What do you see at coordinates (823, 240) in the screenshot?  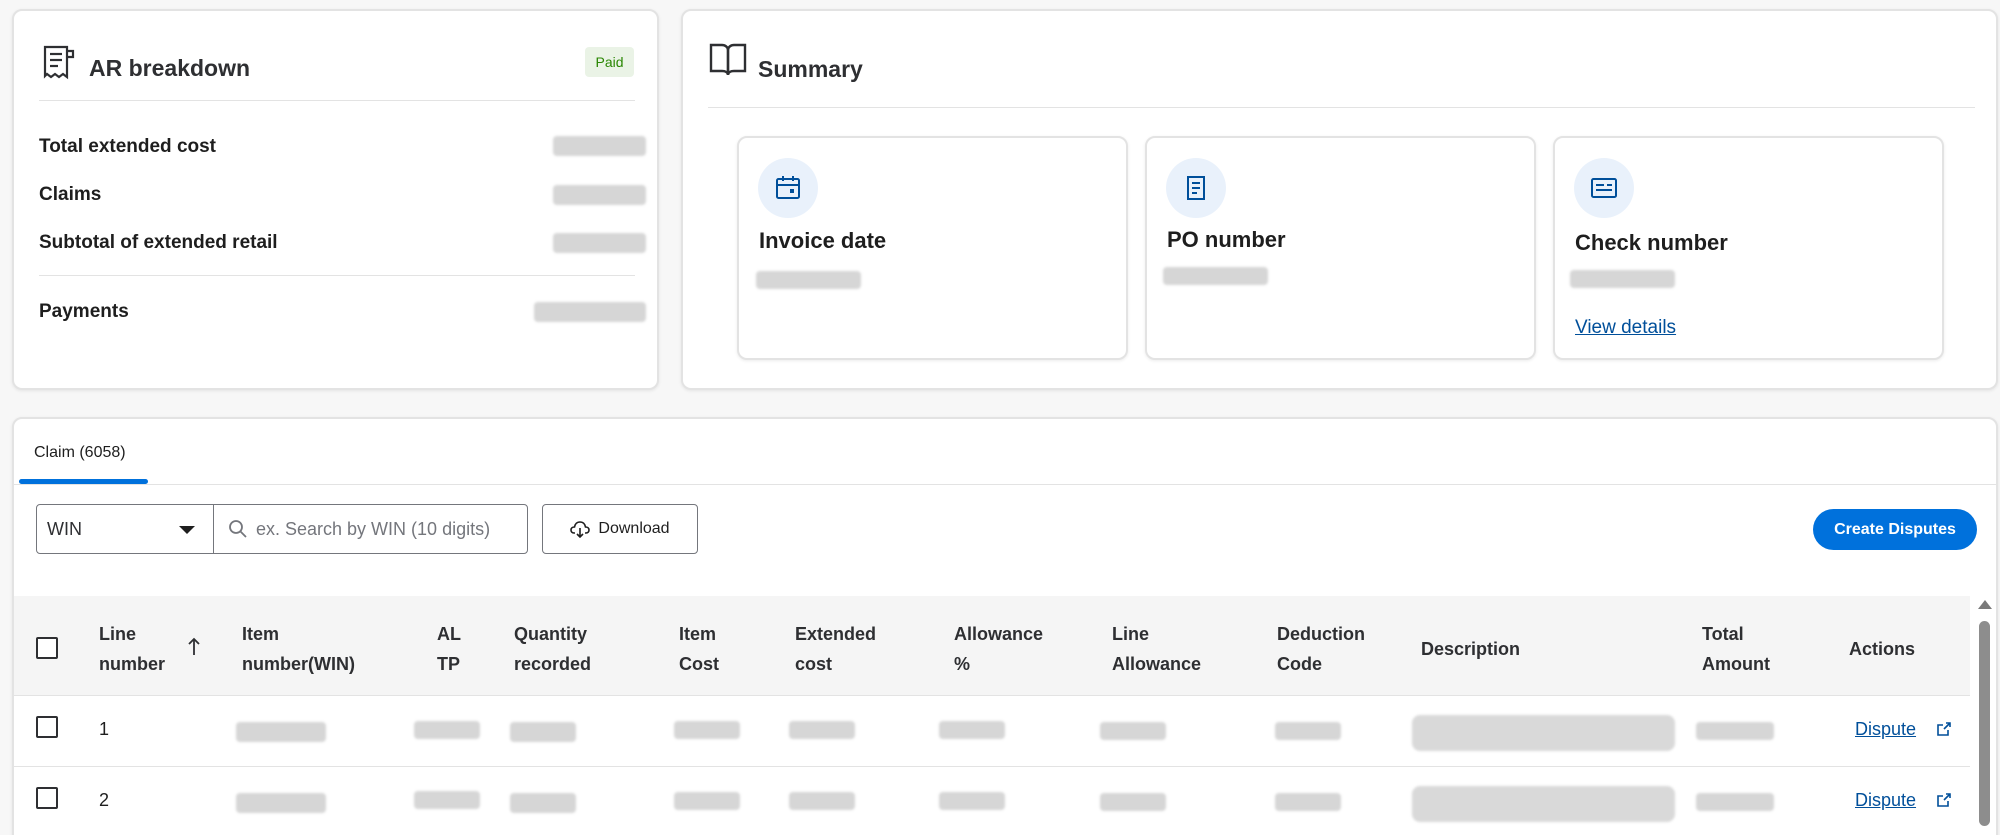 I see `invoice-date-label: Invoice date` at bounding box center [823, 240].